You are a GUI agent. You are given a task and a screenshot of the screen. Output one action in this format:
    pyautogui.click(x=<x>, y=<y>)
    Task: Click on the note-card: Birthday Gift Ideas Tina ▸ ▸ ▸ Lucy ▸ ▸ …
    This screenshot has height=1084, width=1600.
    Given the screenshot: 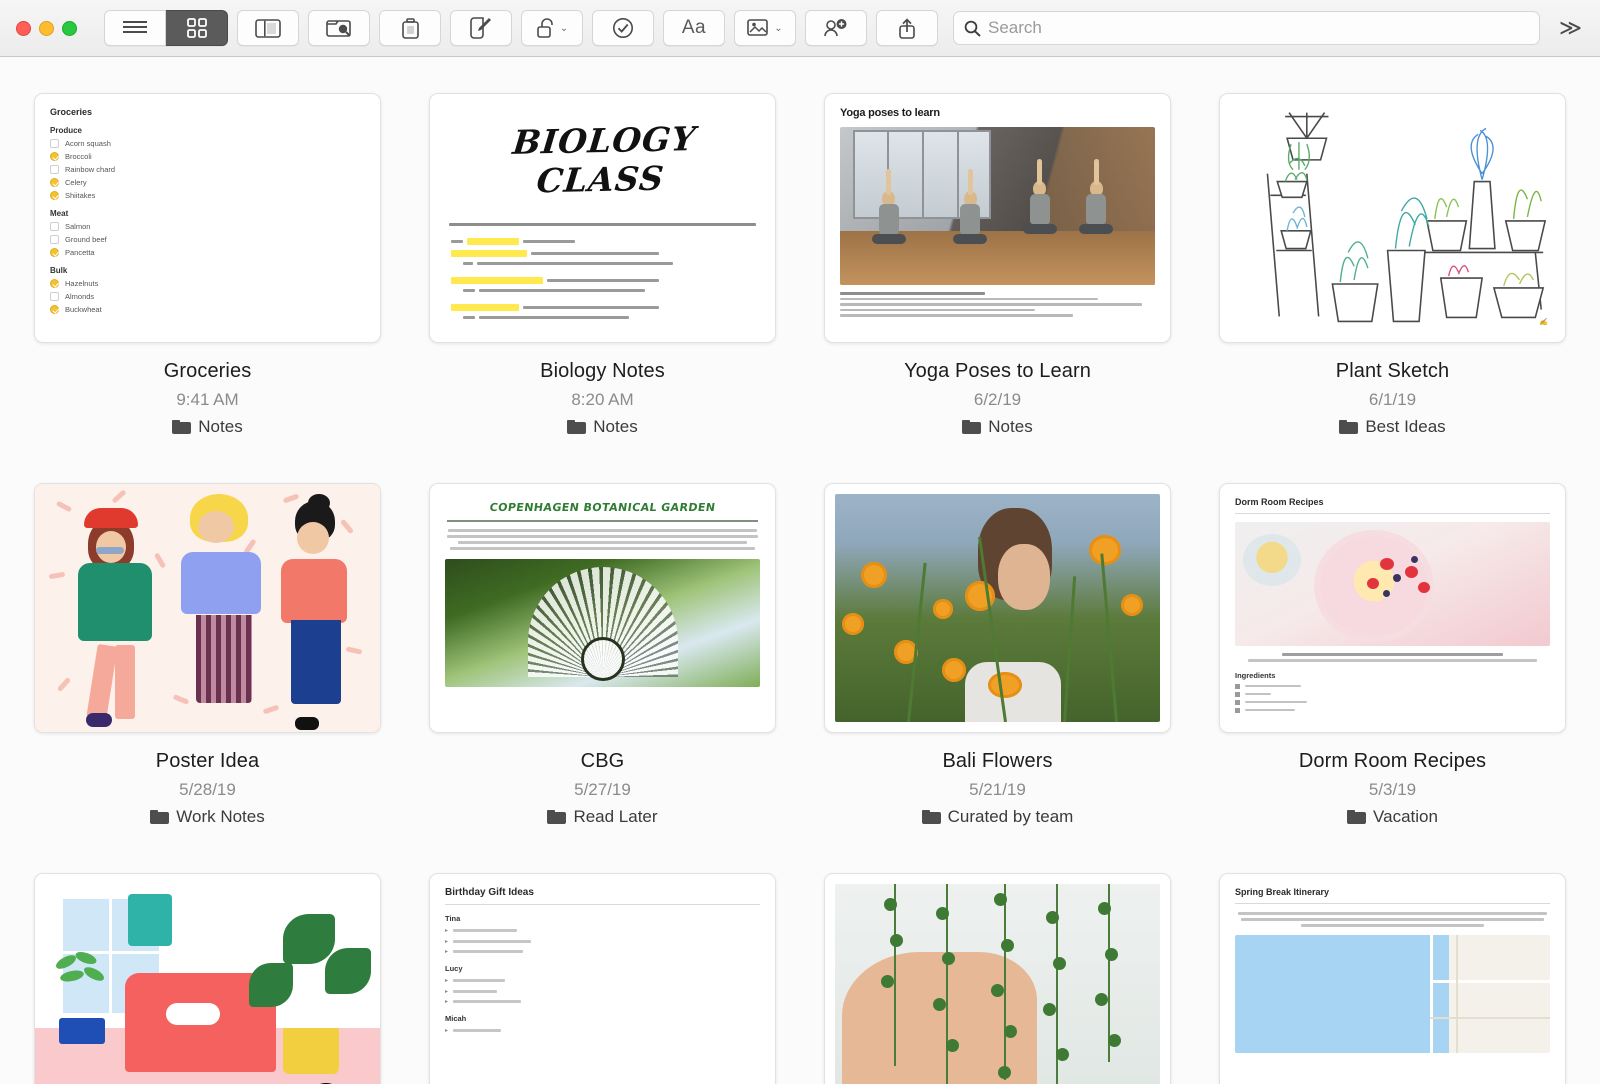 What is the action you would take?
    pyautogui.click(x=602, y=978)
    